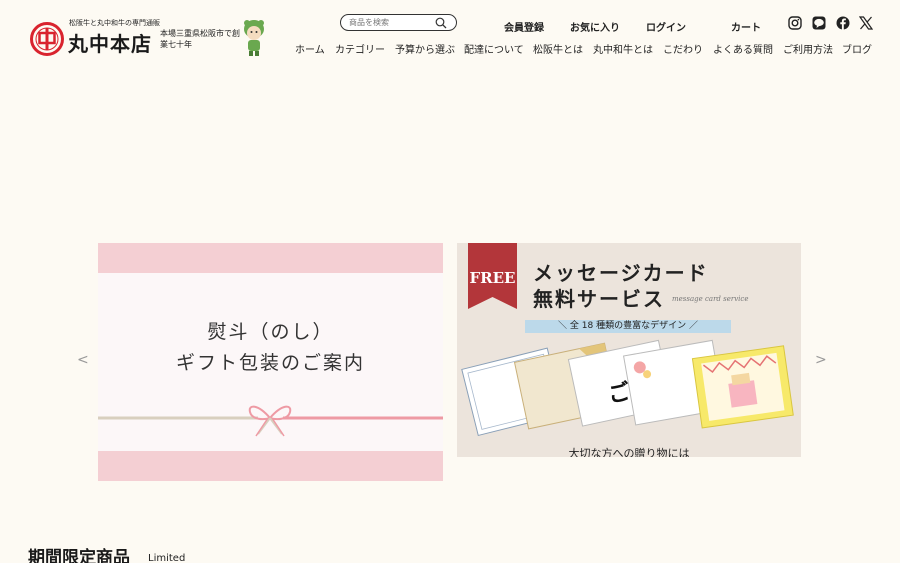 The height and width of the screenshot is (563, 900). What do you see at coordinates (623, 48) in the screenshot?
I see `nav-marunaka: 丸中和牛とは` at bounding box center [623, 48].